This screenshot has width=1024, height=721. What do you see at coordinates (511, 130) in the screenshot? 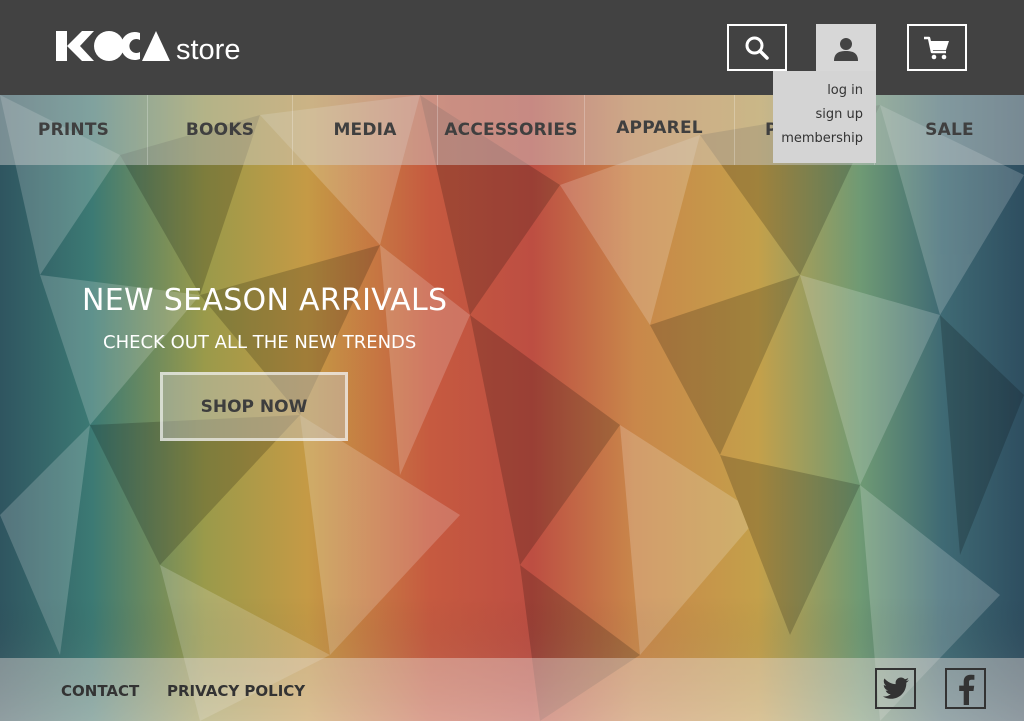
I see `nav-item-accessories: ACCESSORIES` at bounding box center [511, 130].